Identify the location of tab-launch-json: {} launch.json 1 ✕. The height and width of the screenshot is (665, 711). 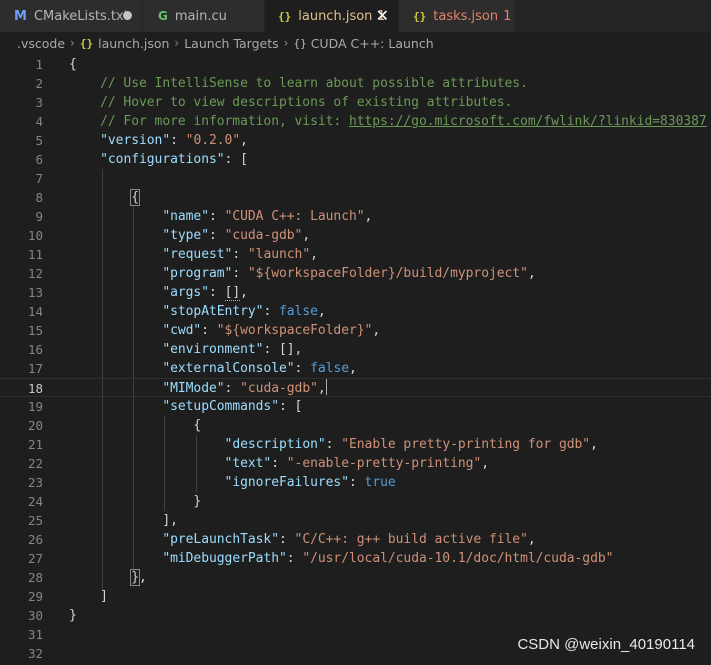
(332, 16).